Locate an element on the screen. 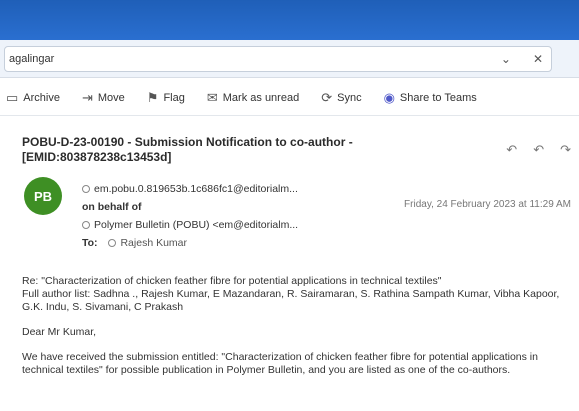 Image resolution: width=579 pixels, height=411 pixels. on-behalf-of: on behalf of is located at coordinates (112, 207).